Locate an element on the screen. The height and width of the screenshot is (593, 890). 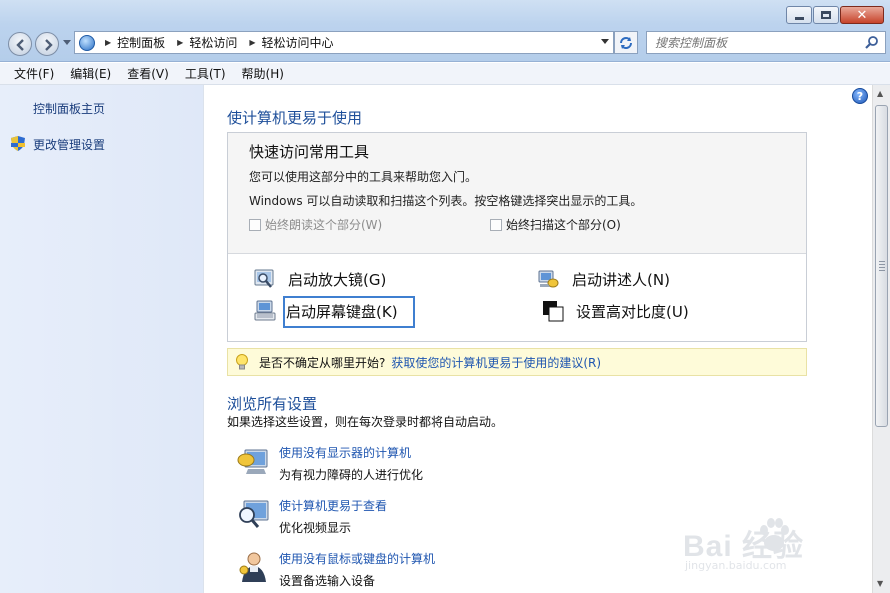
scroll-down-icon: ▼ is located at coordinates (880, 583).